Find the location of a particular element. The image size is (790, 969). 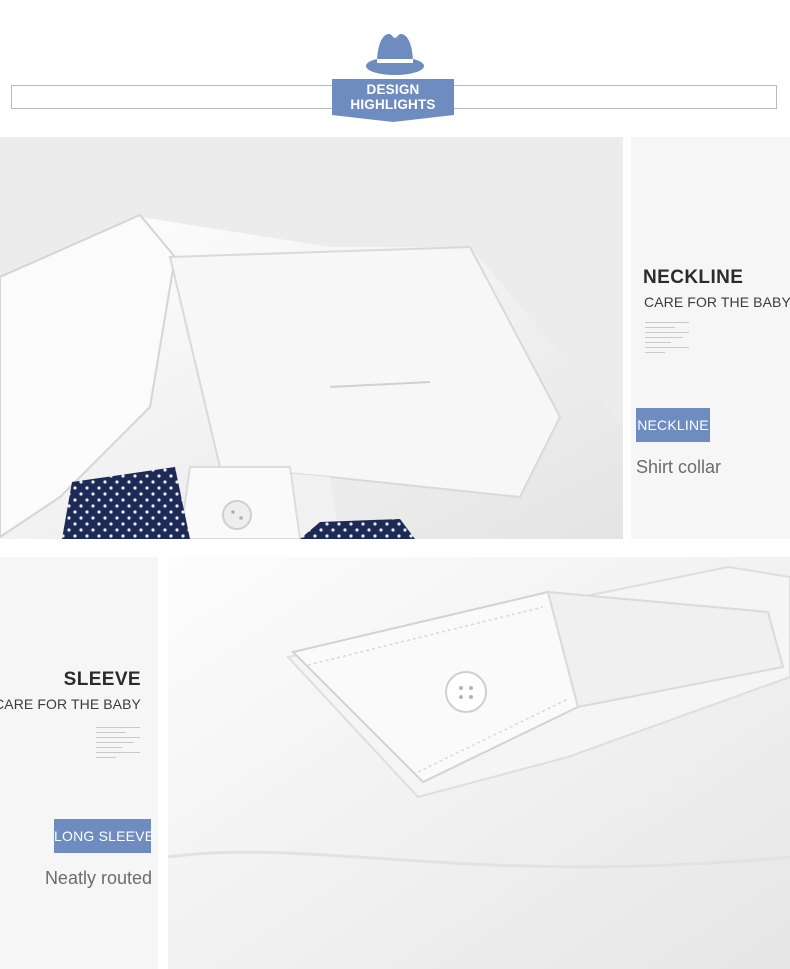

neckline-fine-print is located at coordinates (667, 339).